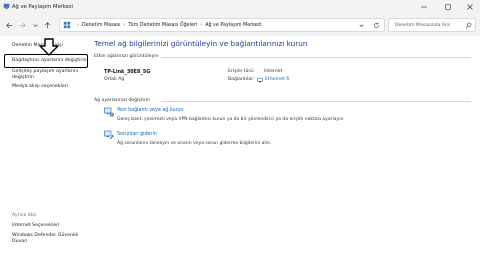 The width and height of the screenshot is (480, 253). I want to click on maximize-icon, so click(448, 7).